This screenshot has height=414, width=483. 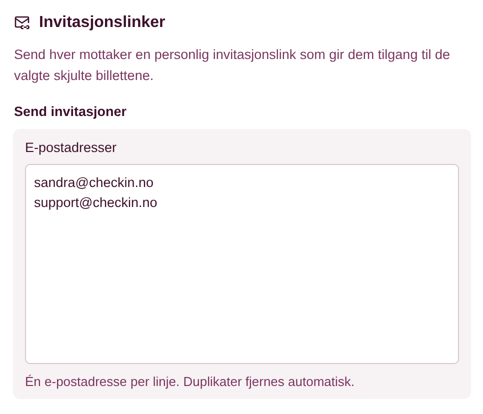 What do you see at coordinates (102, 23) in the screenshot?
I see `section-title: Invitasjonslinker` at bounding box center [102, 23].